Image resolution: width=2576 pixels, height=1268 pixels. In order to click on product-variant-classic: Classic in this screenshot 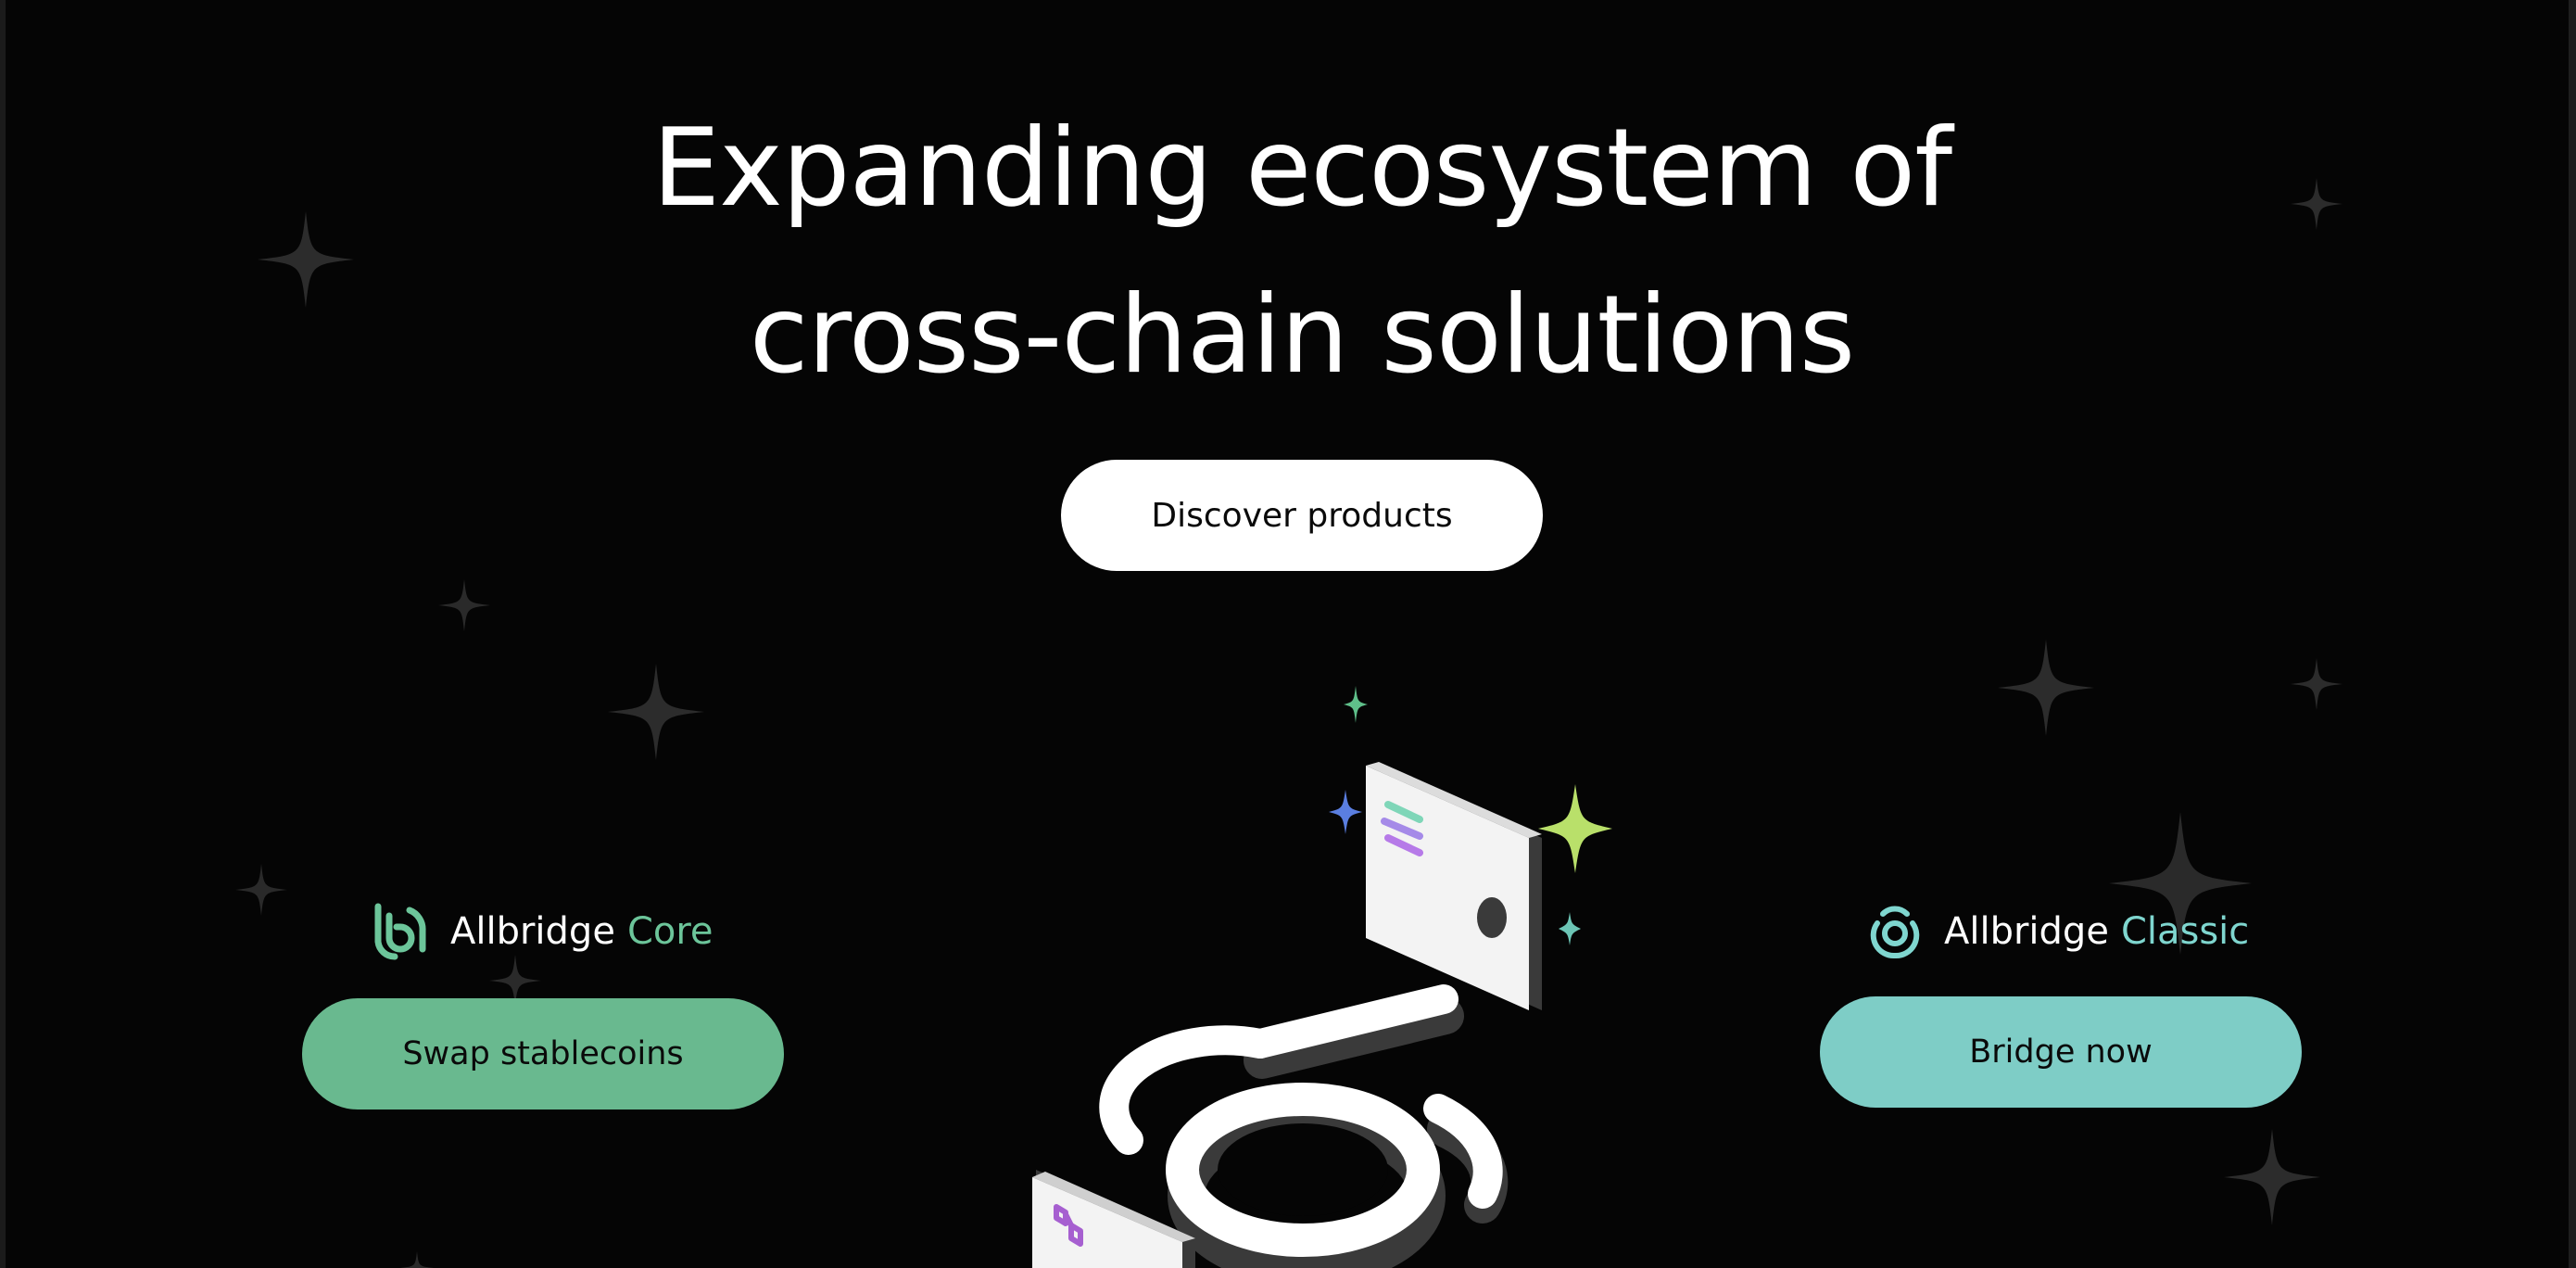, I will do `click(2185, 931)`.